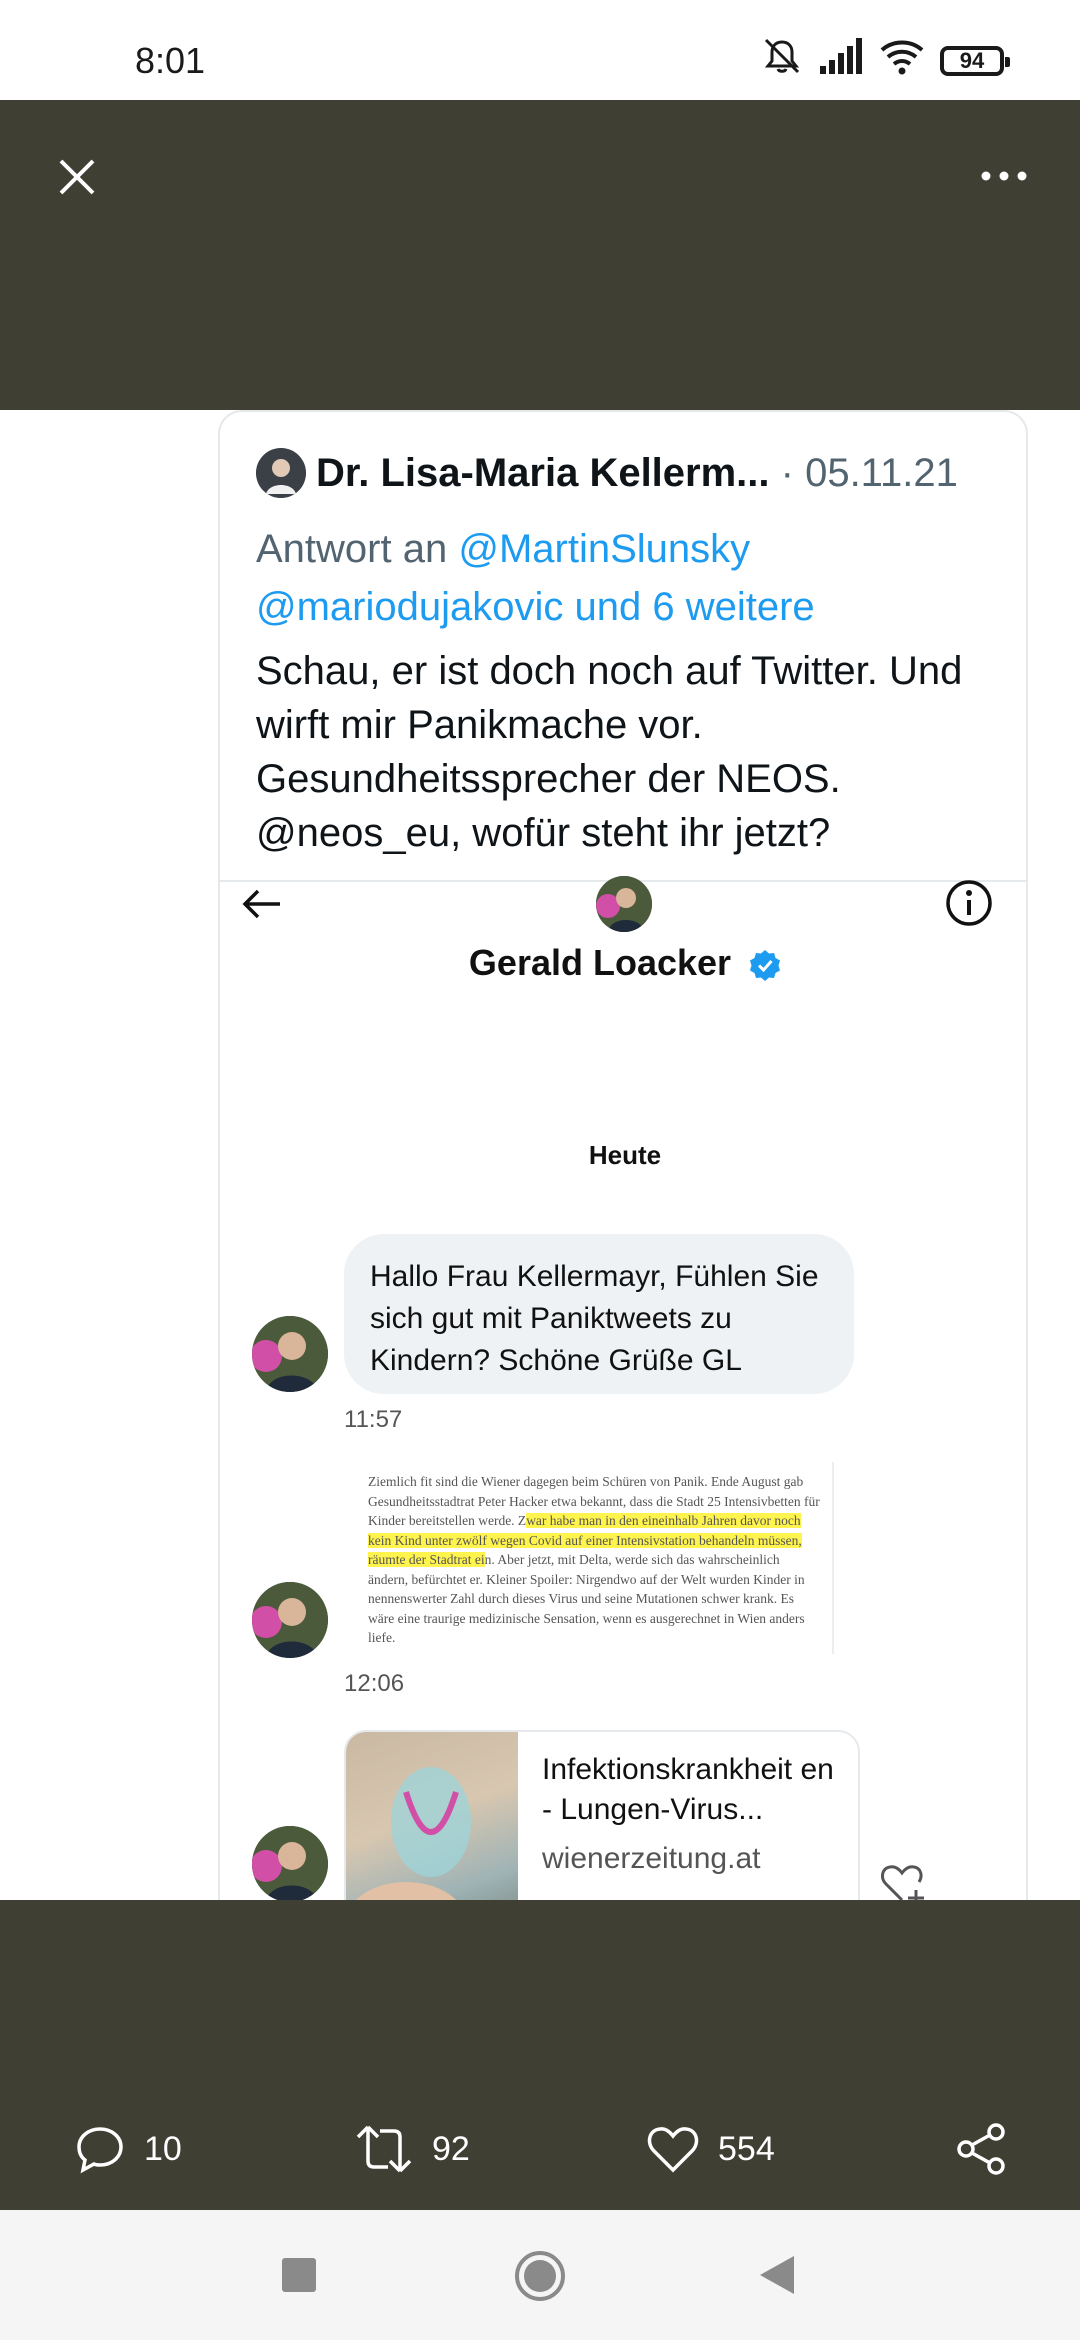  I want to click on reply-prefix: Antwort an, so click(352, 549).